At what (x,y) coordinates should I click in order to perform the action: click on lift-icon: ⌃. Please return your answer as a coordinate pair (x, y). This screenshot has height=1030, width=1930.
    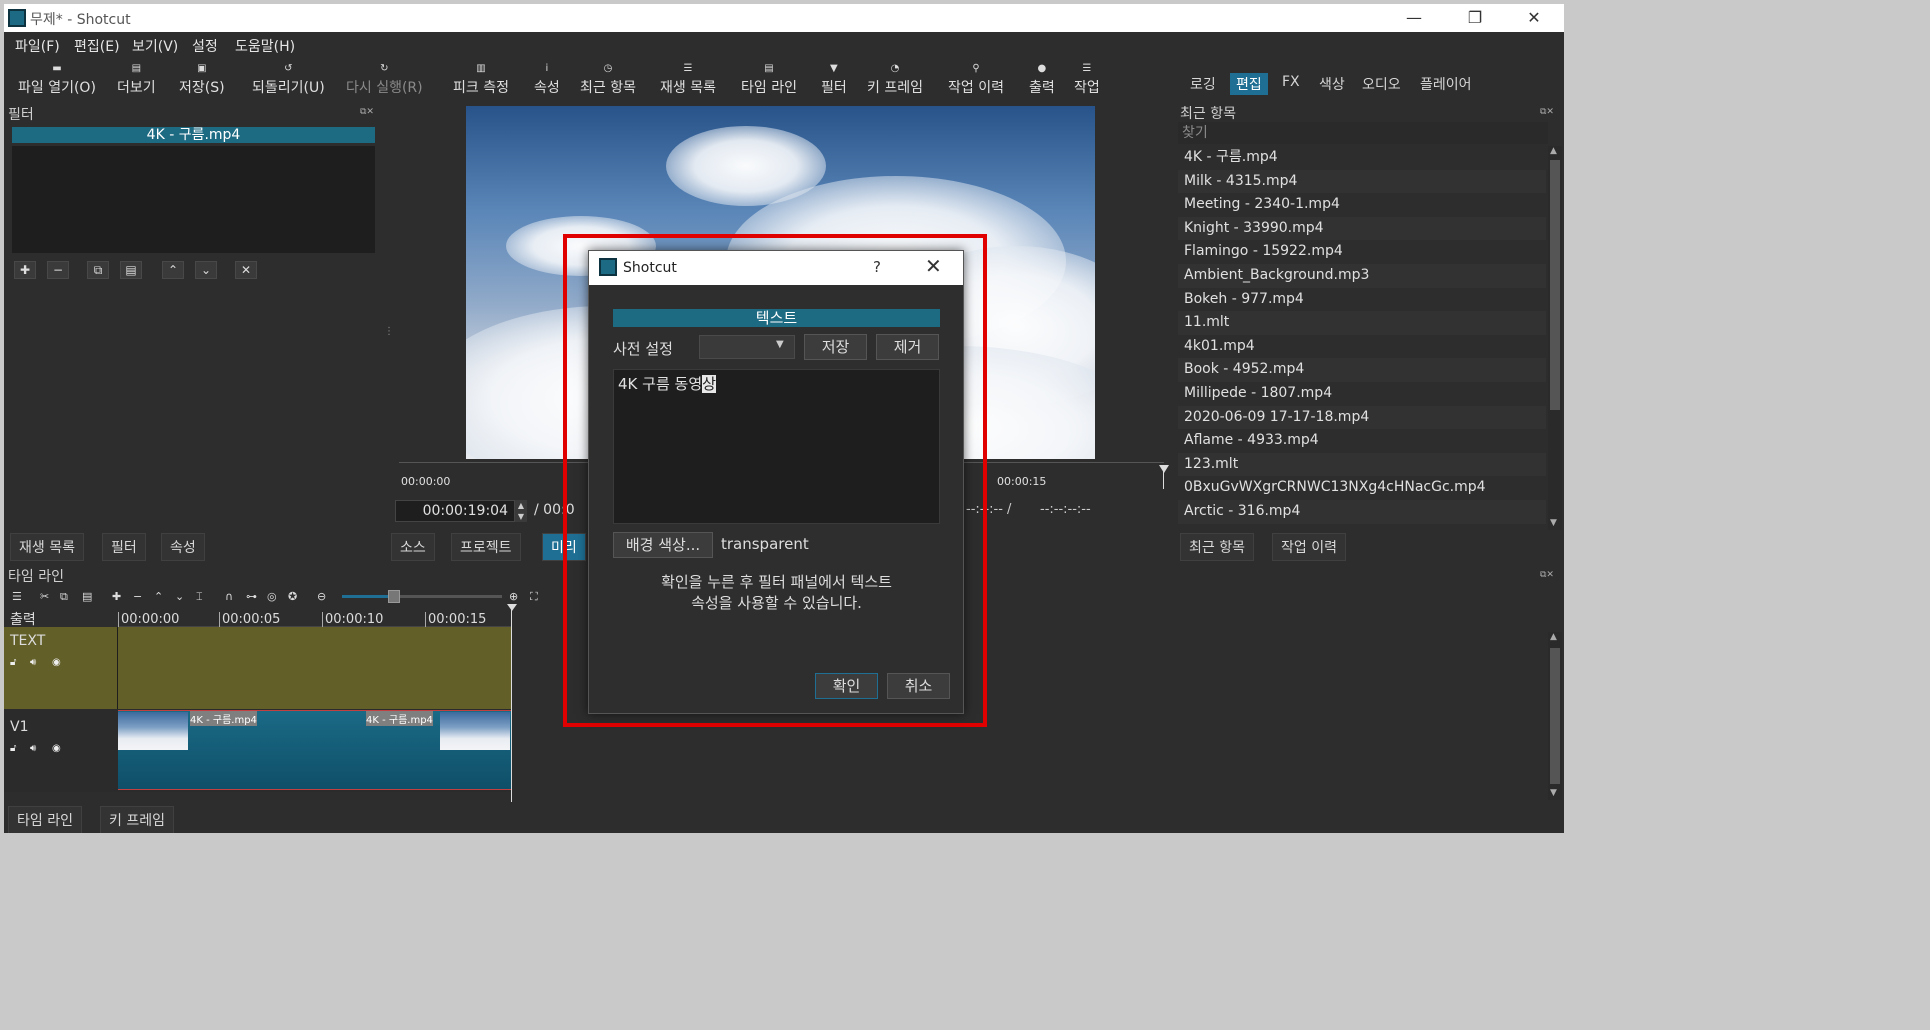
    Looking at the image, I should click on (158, 596).